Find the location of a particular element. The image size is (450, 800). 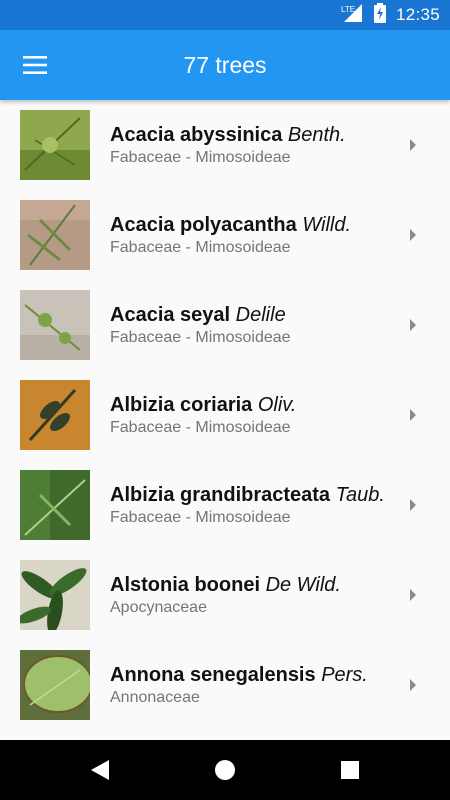

tree-author: Delile is located at coordinates (260, 315).